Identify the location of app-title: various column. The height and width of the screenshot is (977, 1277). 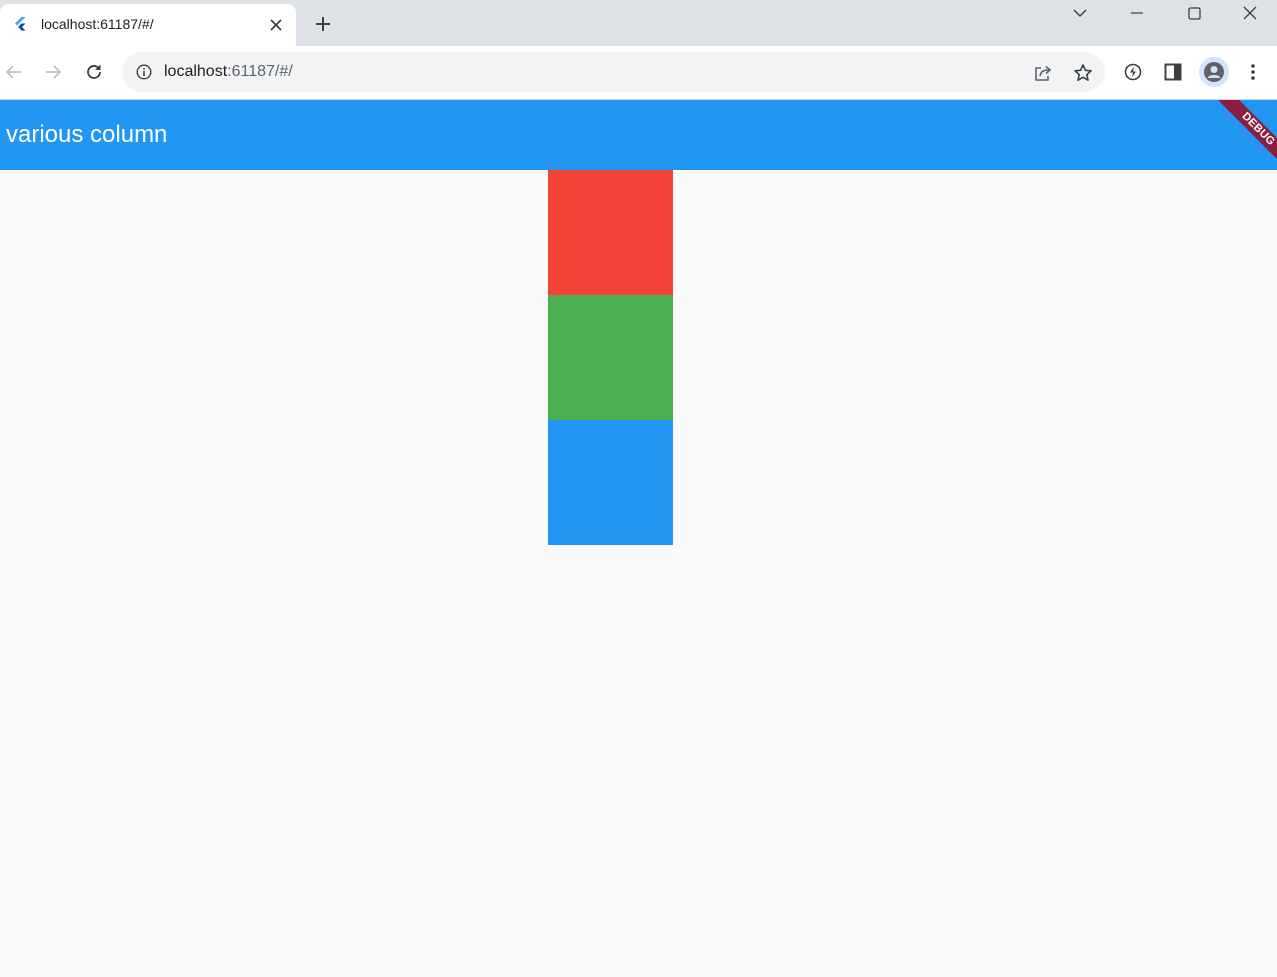
(87, 134).